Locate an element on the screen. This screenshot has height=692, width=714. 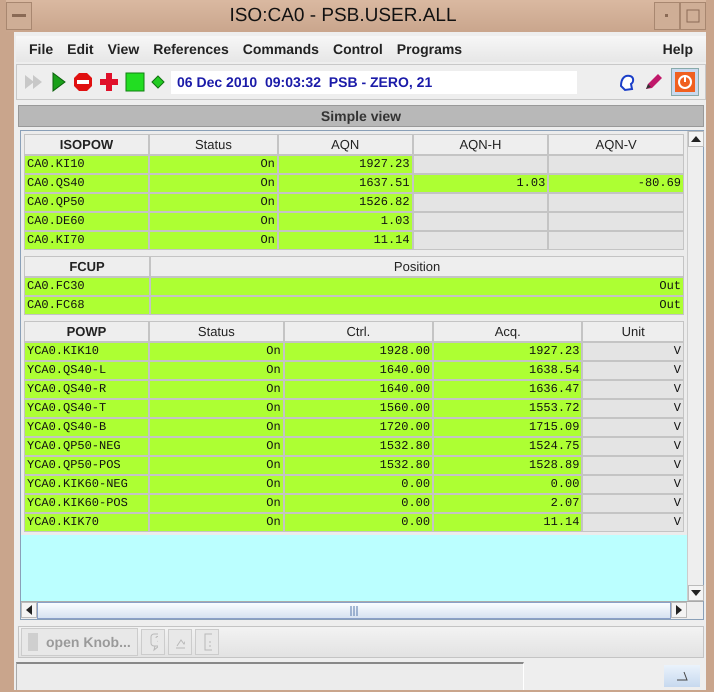
table-cell: CA0.FC68 is located at coordinates (87, 305).